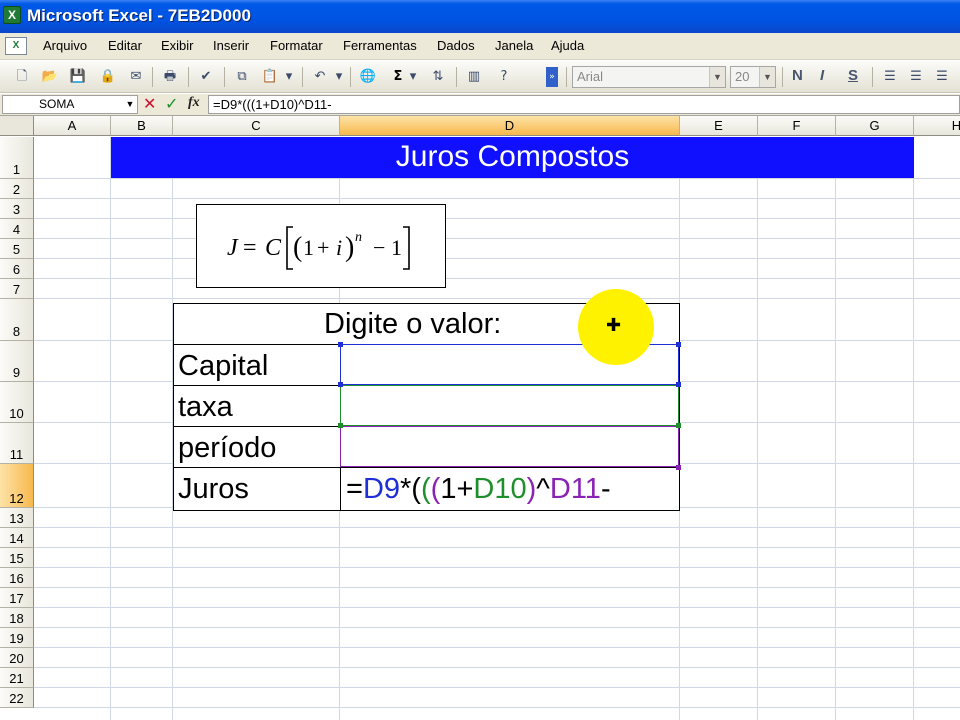  Describe the element at coordinates (70, 104) in the screenshot. I see `name-box: SOMA ▼` at that location.